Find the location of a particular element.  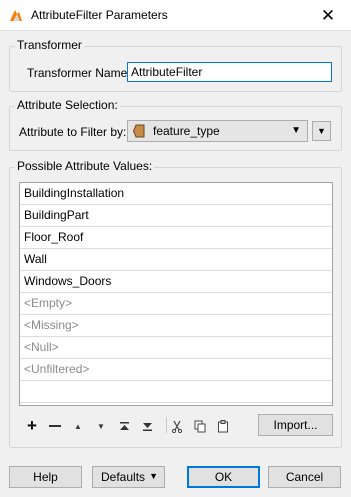

attribute-filter-value: feature_type is located at coordinates (186, 131).